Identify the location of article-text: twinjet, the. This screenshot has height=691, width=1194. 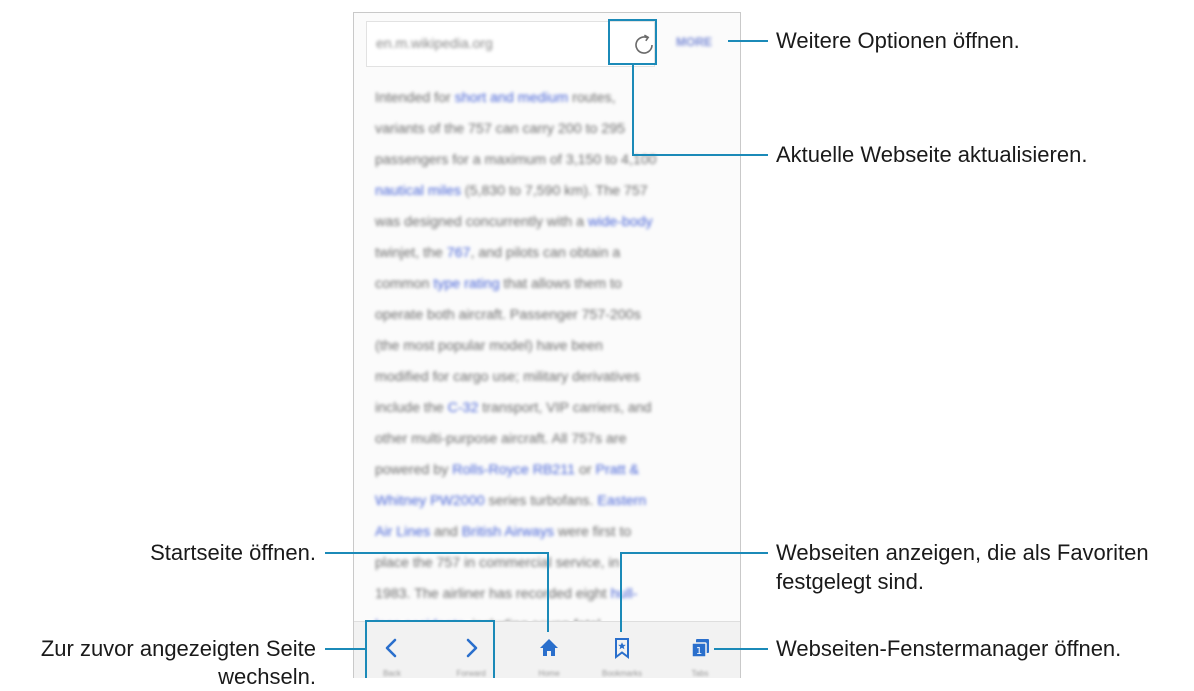
(411, 253).